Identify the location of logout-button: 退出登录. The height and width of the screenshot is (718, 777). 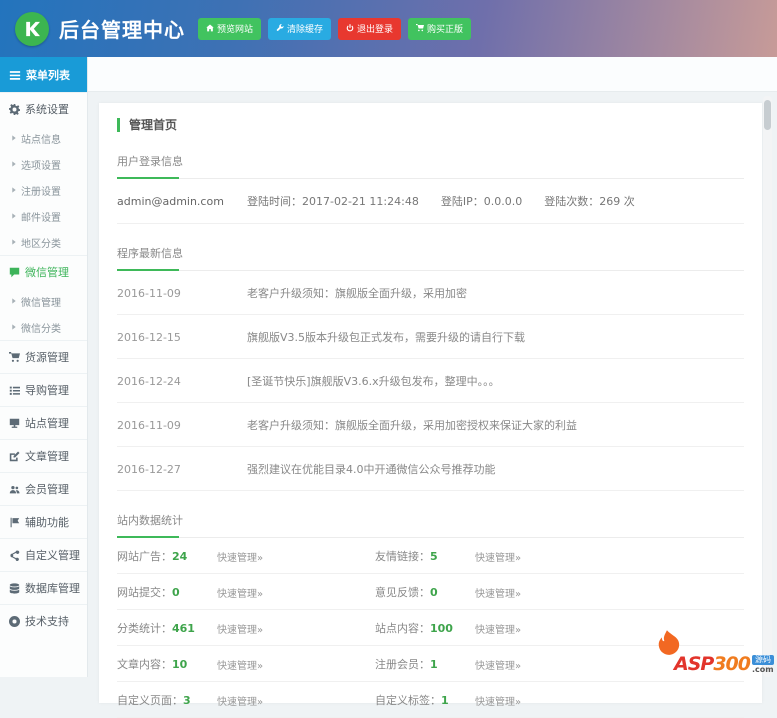
(370, 28).